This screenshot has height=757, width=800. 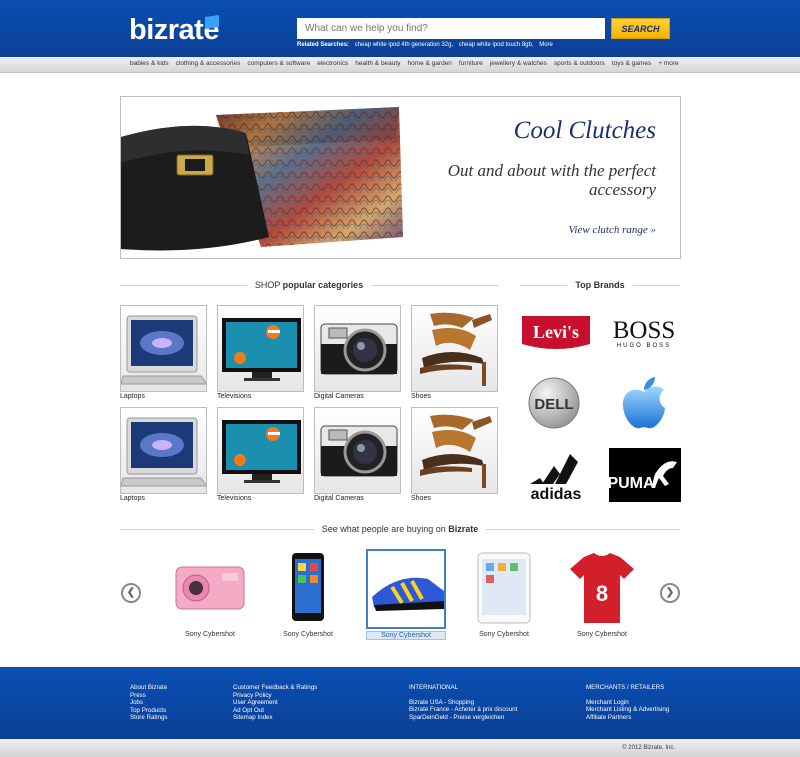 I want to click on camera-icon, so click(x=357, y=348).